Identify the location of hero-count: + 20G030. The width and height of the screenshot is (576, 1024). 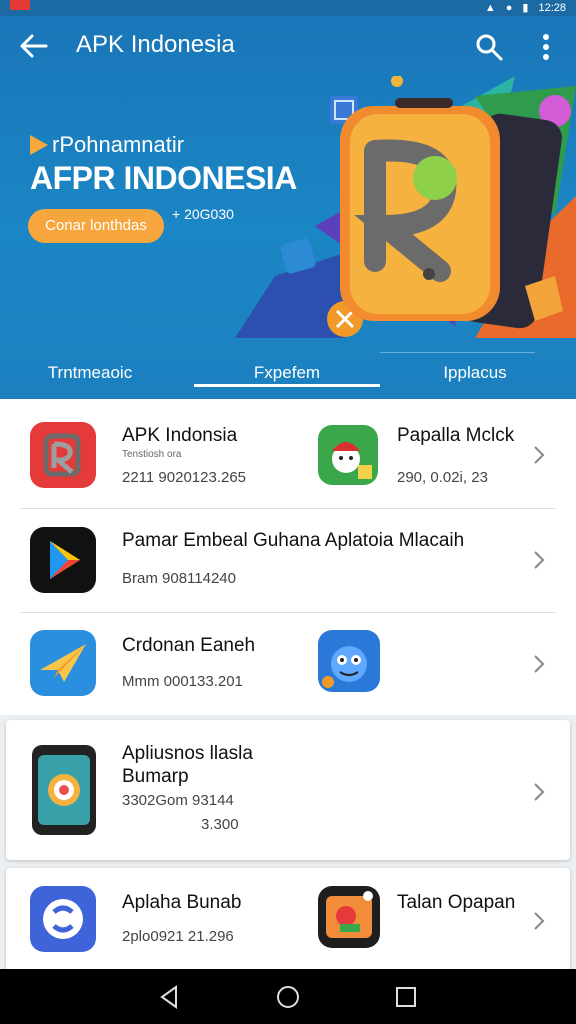
(203, 214).